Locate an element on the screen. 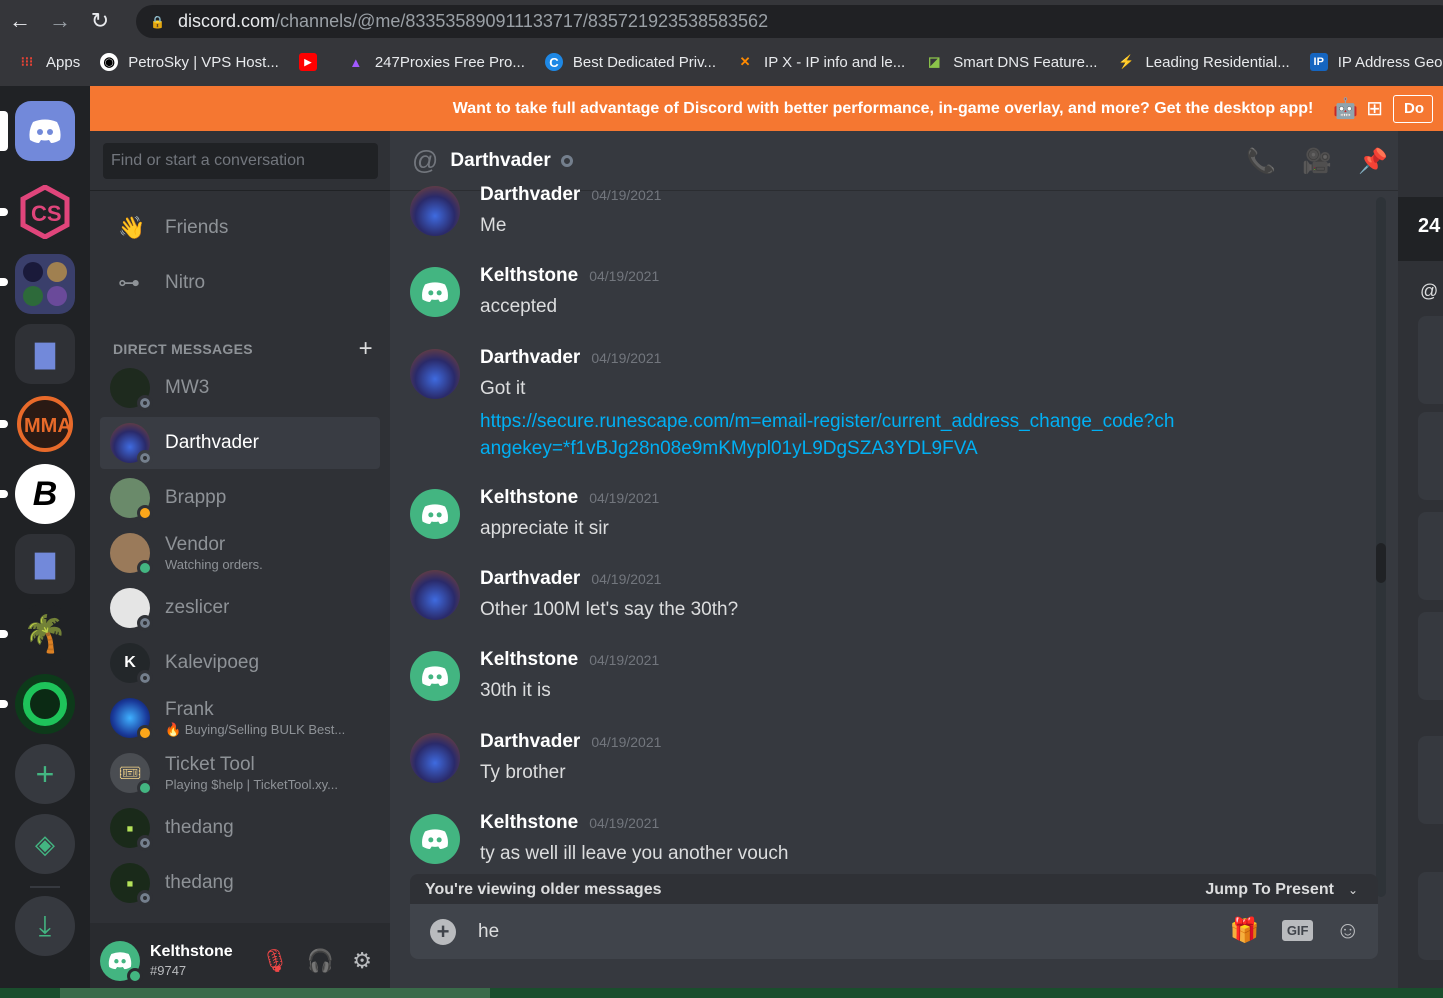  scrollbar-thumb is located at coordinates (1381, 563).